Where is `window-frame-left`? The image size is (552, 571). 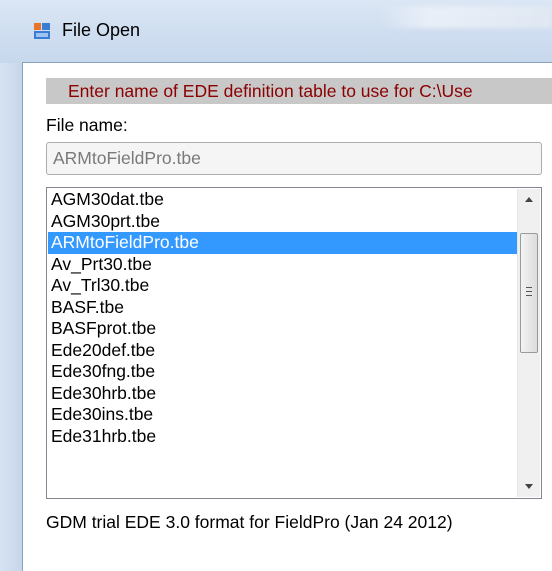 window-frame-left is located at coordinates (11, 317).